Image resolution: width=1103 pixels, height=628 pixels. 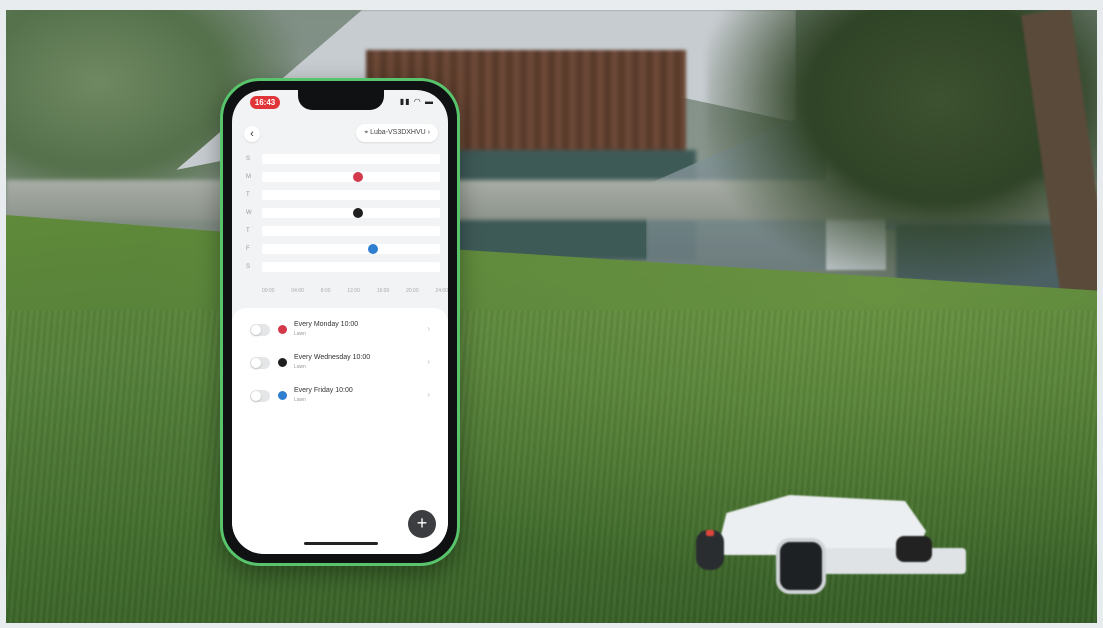 I want to click on hour-axis: 00:00 04:00 8:00 12:00 16:00 20:00 24:00, so click(x=355, y=293).